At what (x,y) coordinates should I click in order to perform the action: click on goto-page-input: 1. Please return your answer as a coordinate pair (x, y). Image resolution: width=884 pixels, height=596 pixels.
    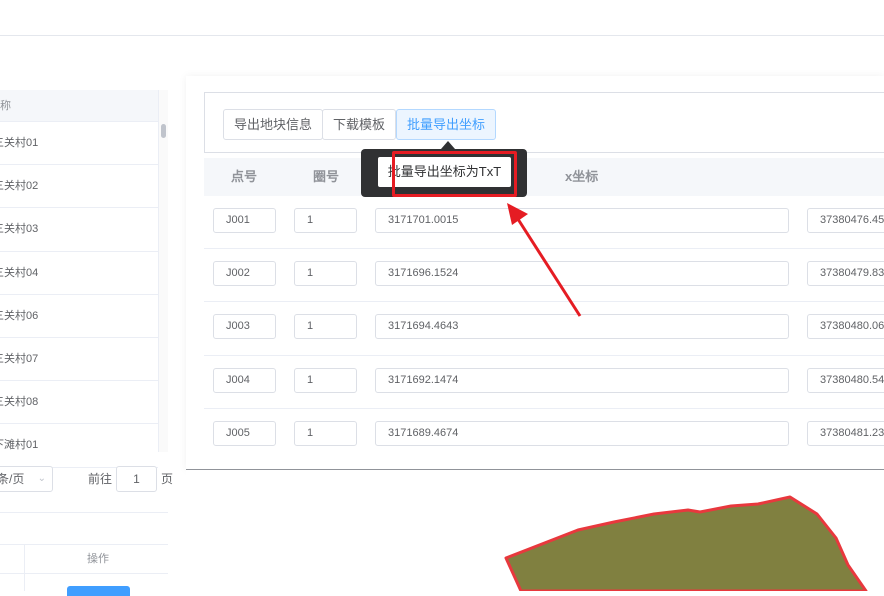
    Looking at the image, I should click on (136, 479).